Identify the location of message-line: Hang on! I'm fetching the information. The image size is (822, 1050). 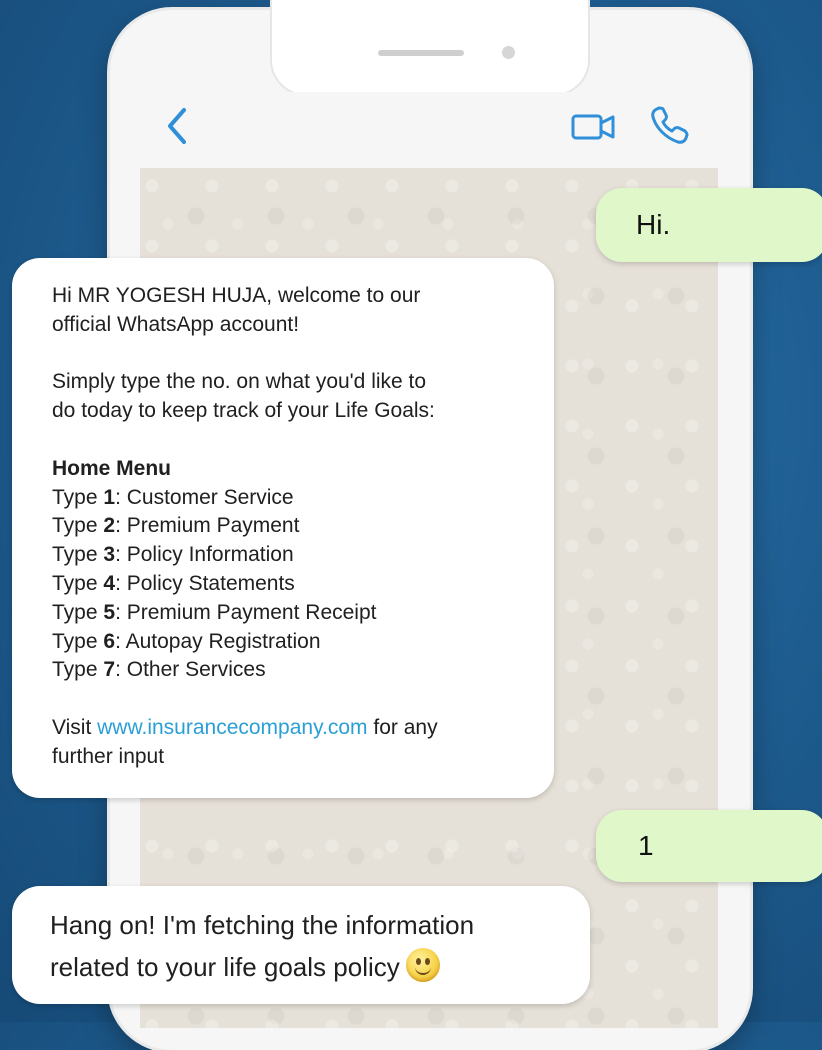
(262, 925).